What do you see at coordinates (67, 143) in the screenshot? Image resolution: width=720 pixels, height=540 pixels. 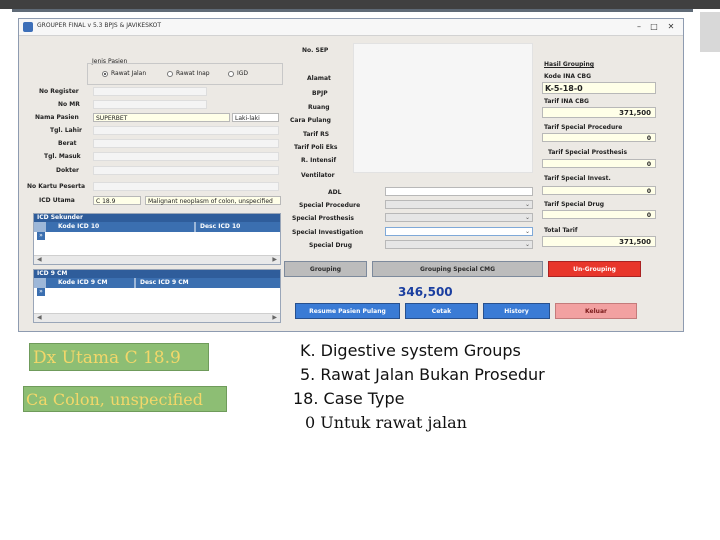 I see `berat-label: Berat` at bounding box center [67, 143].